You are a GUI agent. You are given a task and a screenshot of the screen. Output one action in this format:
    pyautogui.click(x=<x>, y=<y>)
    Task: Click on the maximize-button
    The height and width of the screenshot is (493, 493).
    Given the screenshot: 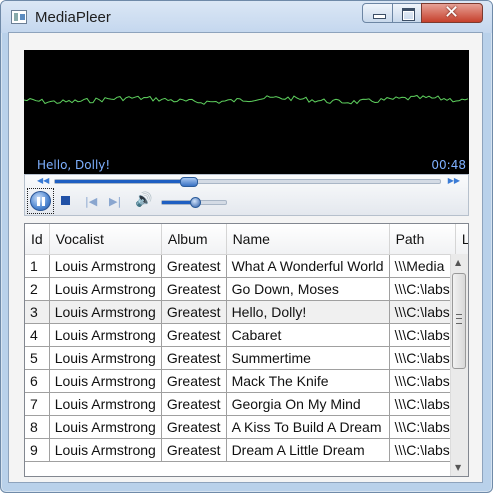 What is the action you would take?
    pyautogui.click(x=407, y=13)
    